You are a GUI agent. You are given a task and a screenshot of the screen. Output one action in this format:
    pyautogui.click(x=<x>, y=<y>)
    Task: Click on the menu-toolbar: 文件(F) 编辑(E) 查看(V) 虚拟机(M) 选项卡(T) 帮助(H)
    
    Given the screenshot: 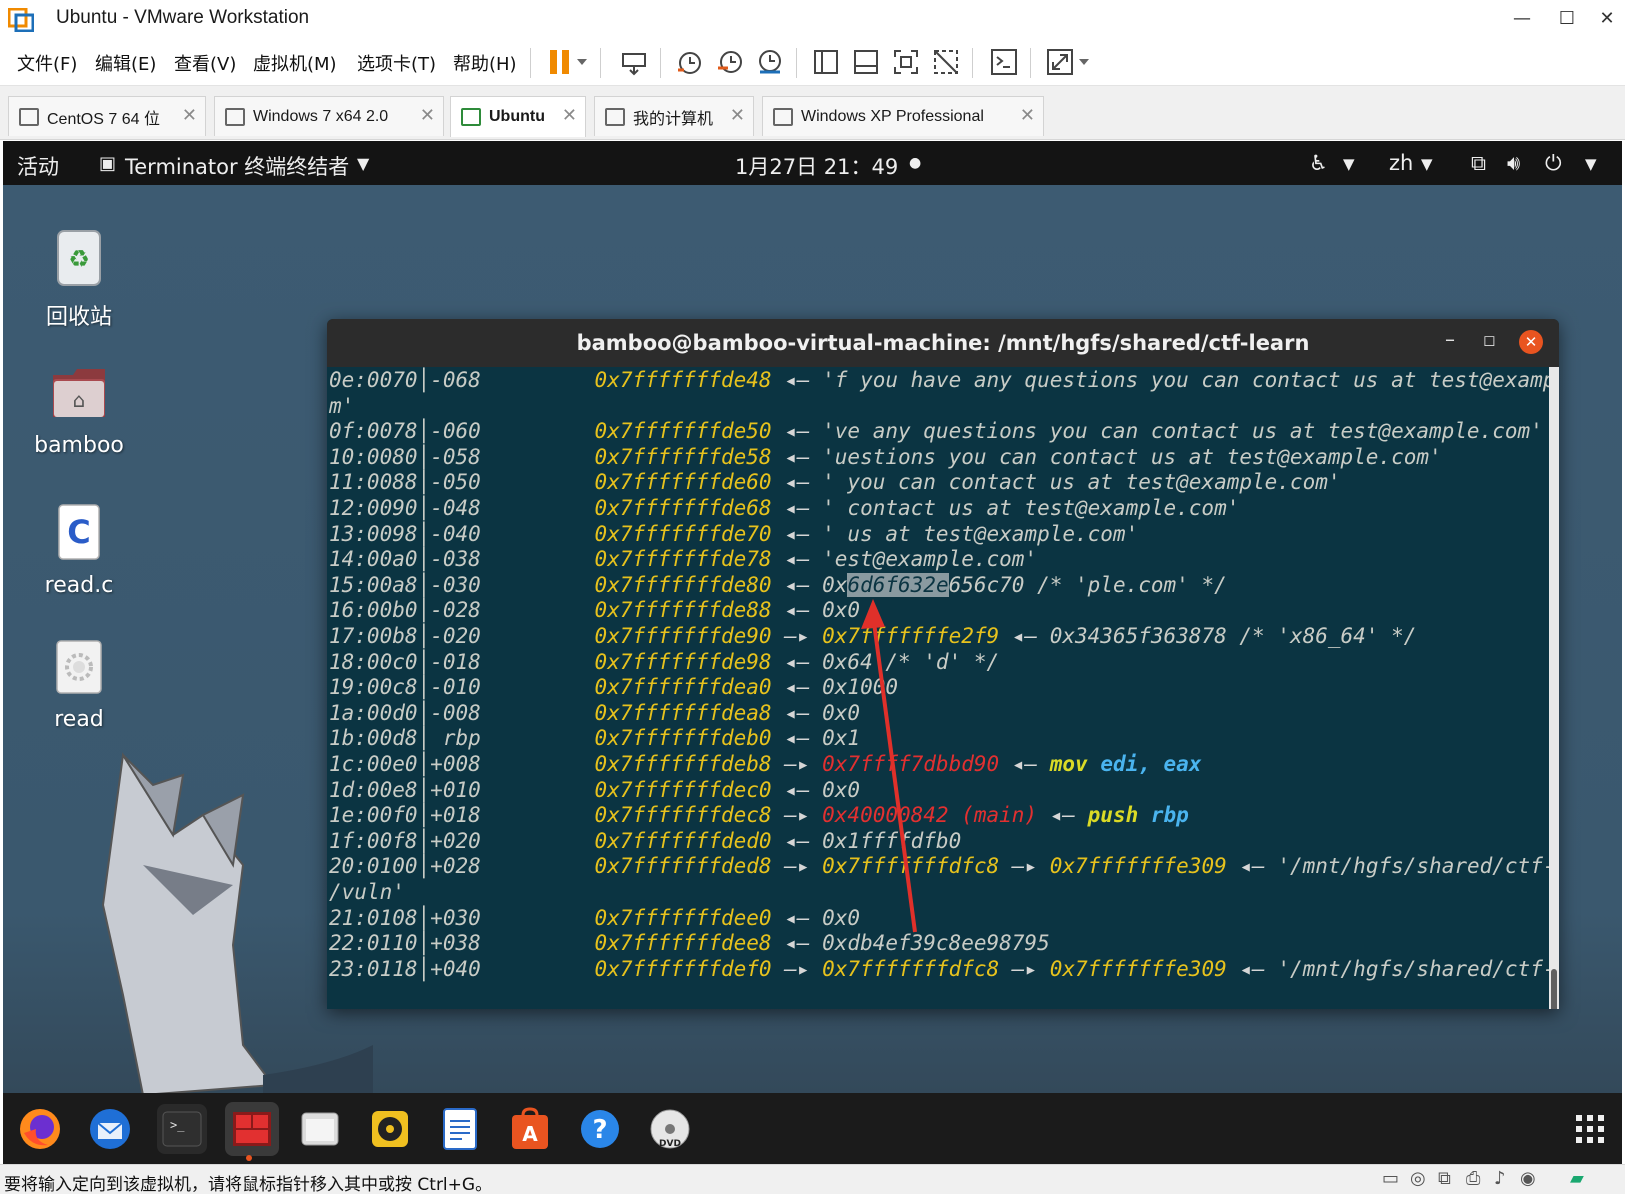 What is the action you would take?
    pyautogui.click(x=812, y=62)
    